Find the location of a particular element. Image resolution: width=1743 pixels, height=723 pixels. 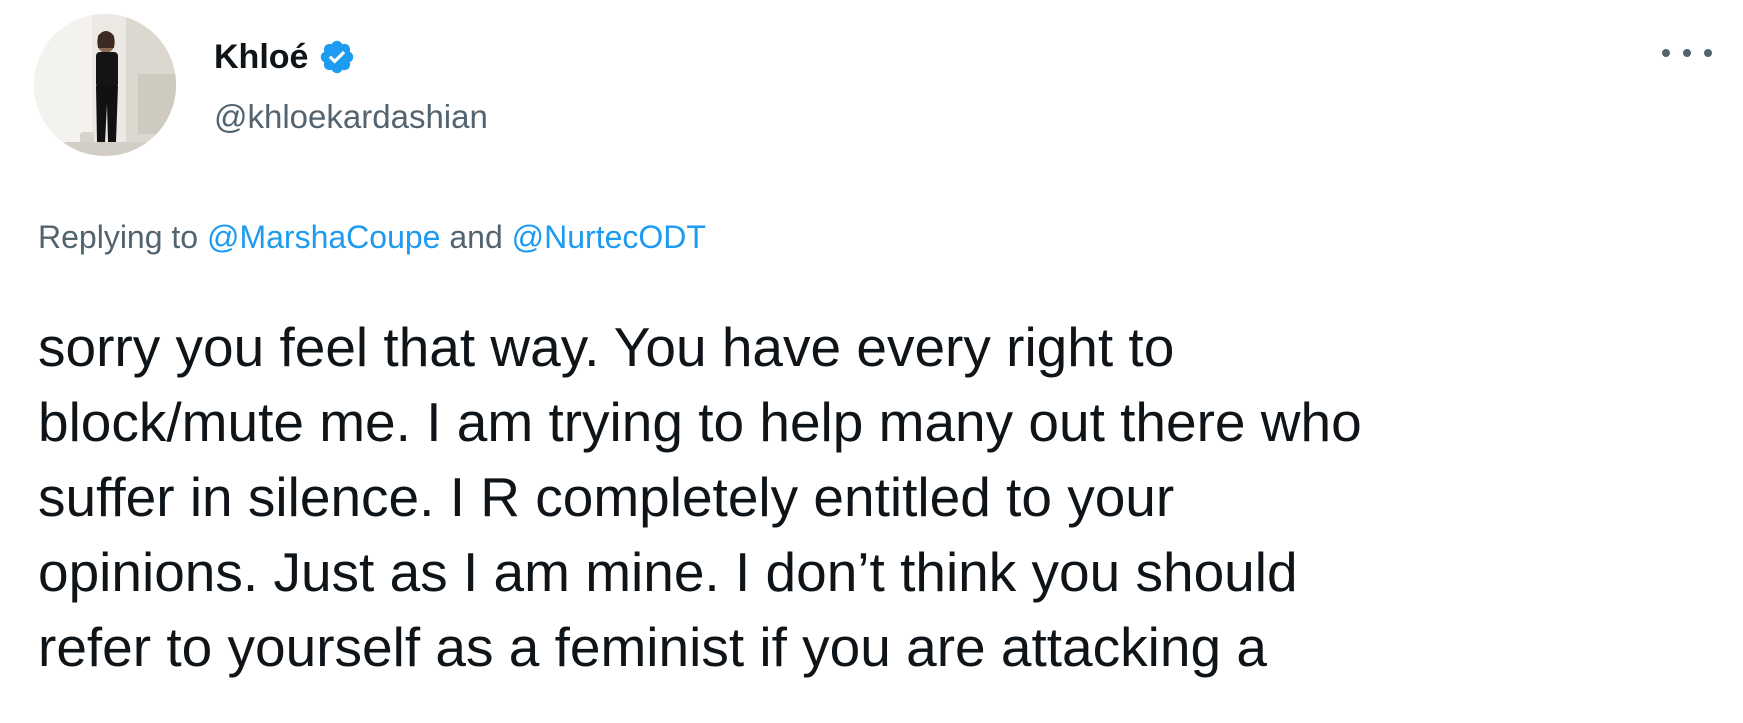

profile-photo-image is located at coordinates (105, 85).